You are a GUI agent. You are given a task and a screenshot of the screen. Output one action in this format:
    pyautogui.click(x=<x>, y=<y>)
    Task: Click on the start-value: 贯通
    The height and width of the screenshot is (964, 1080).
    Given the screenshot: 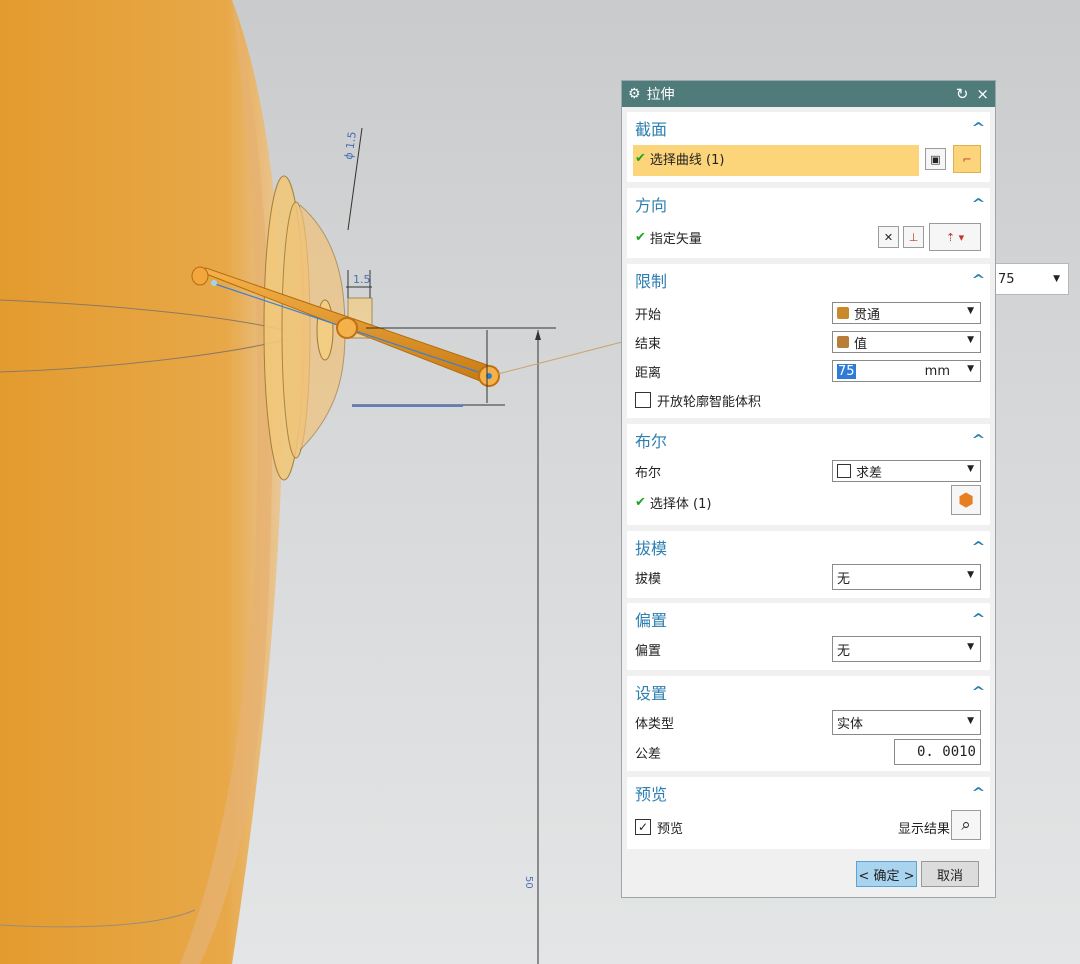 What is the action you would take?
    pyautogui.click(x=867, y=315)
    